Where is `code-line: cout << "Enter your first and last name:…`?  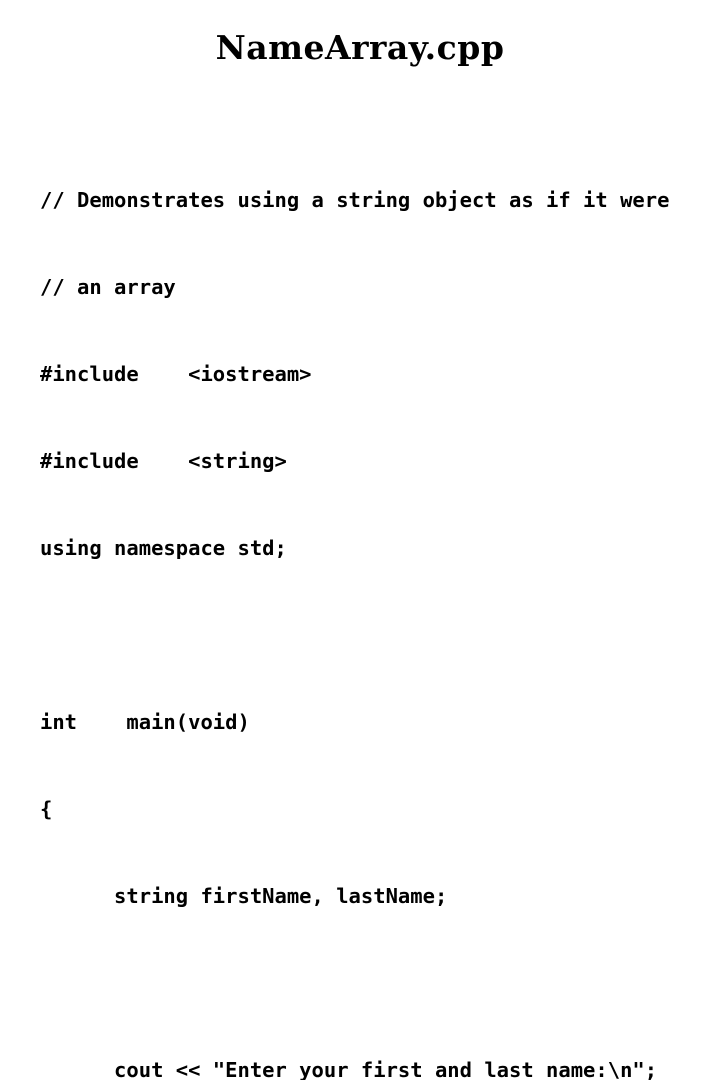
code-line: cout << "Enter your first and last name:… is located at coordinates (349, 1069).